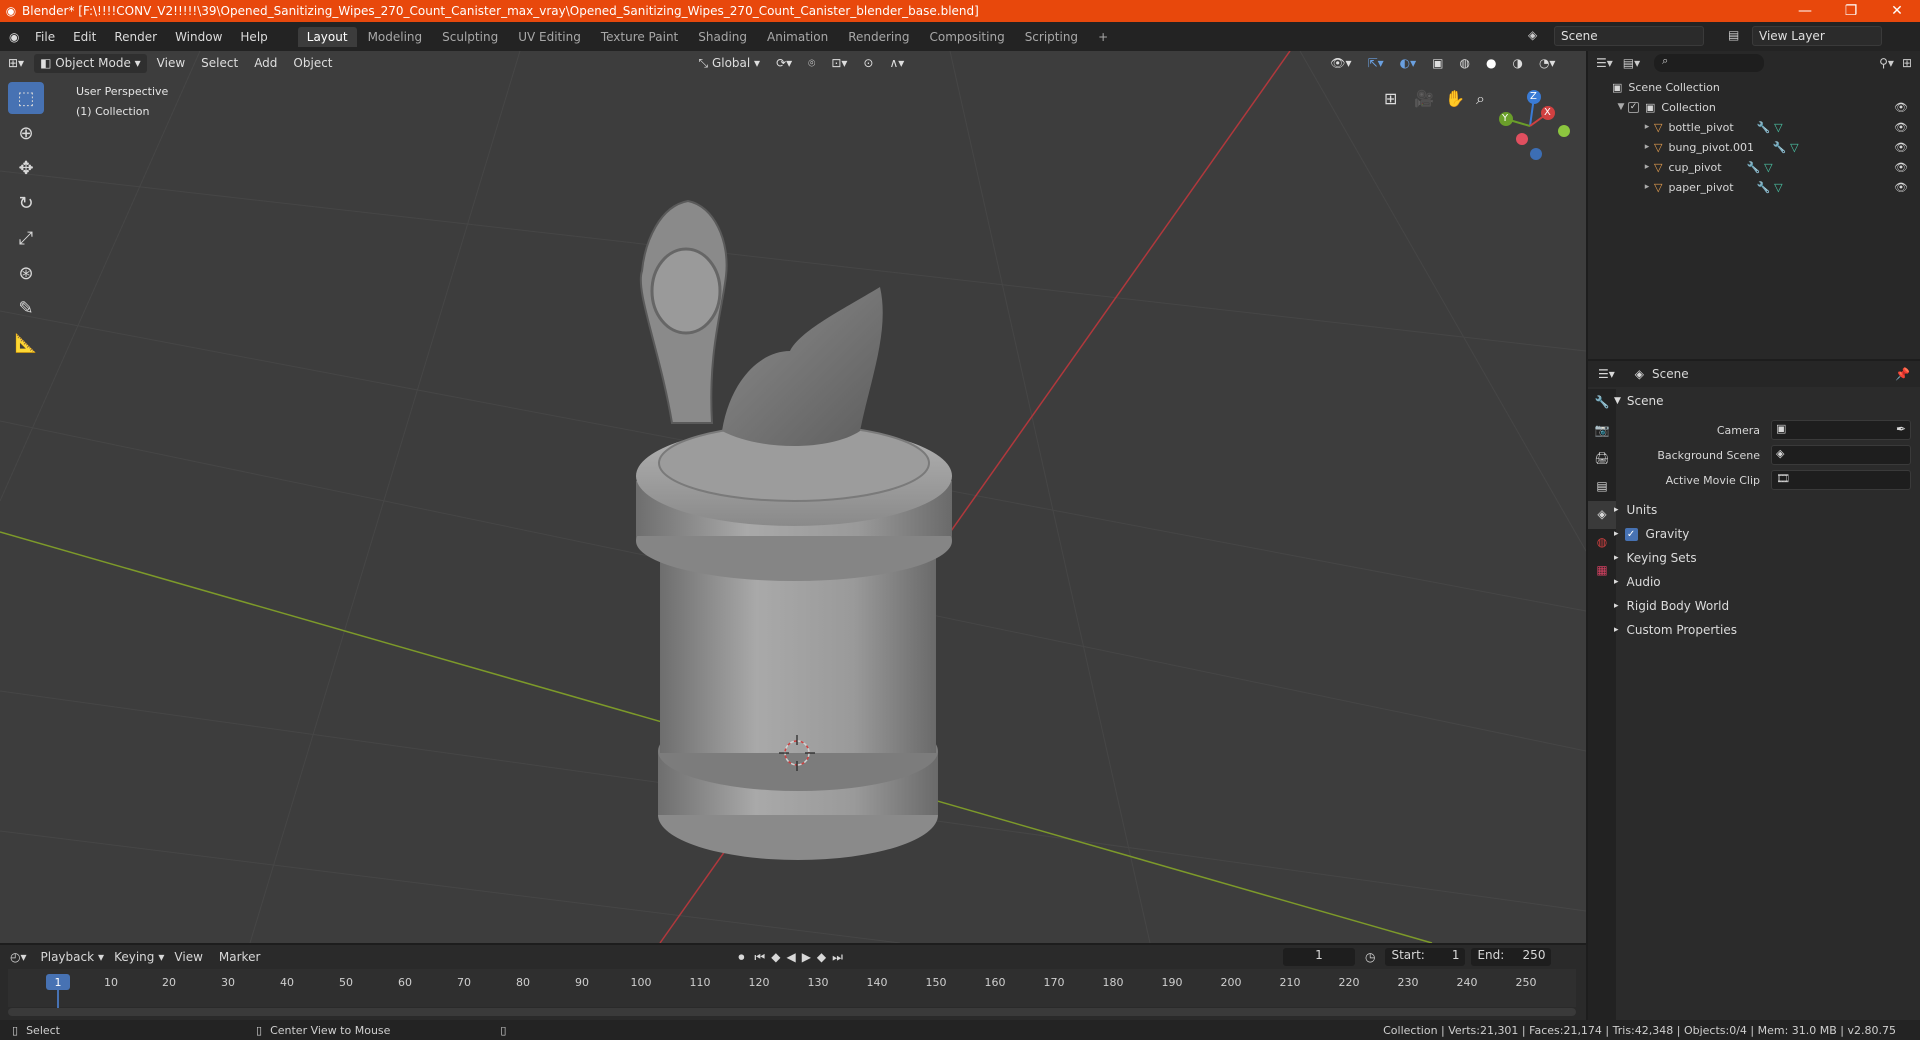 The height and width of the screenshot is (1040, 1920). Describe the element at coordinates (549, 37) in the screenshot. I see `tab-uv-editing: UV Editing` at that location.